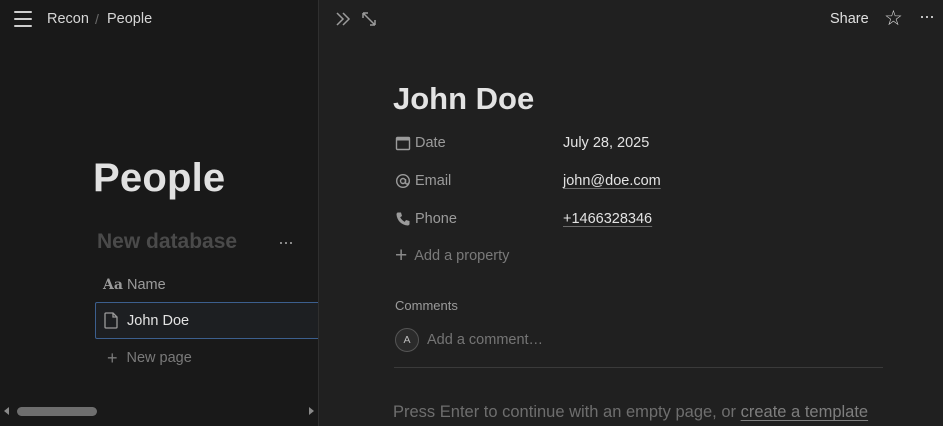 Image resolution: width=943 pixels, height=426 pixels. Describe the element at coordinates (927, 16) in the screenshot. I see `more-options-icon: ···` at that location.